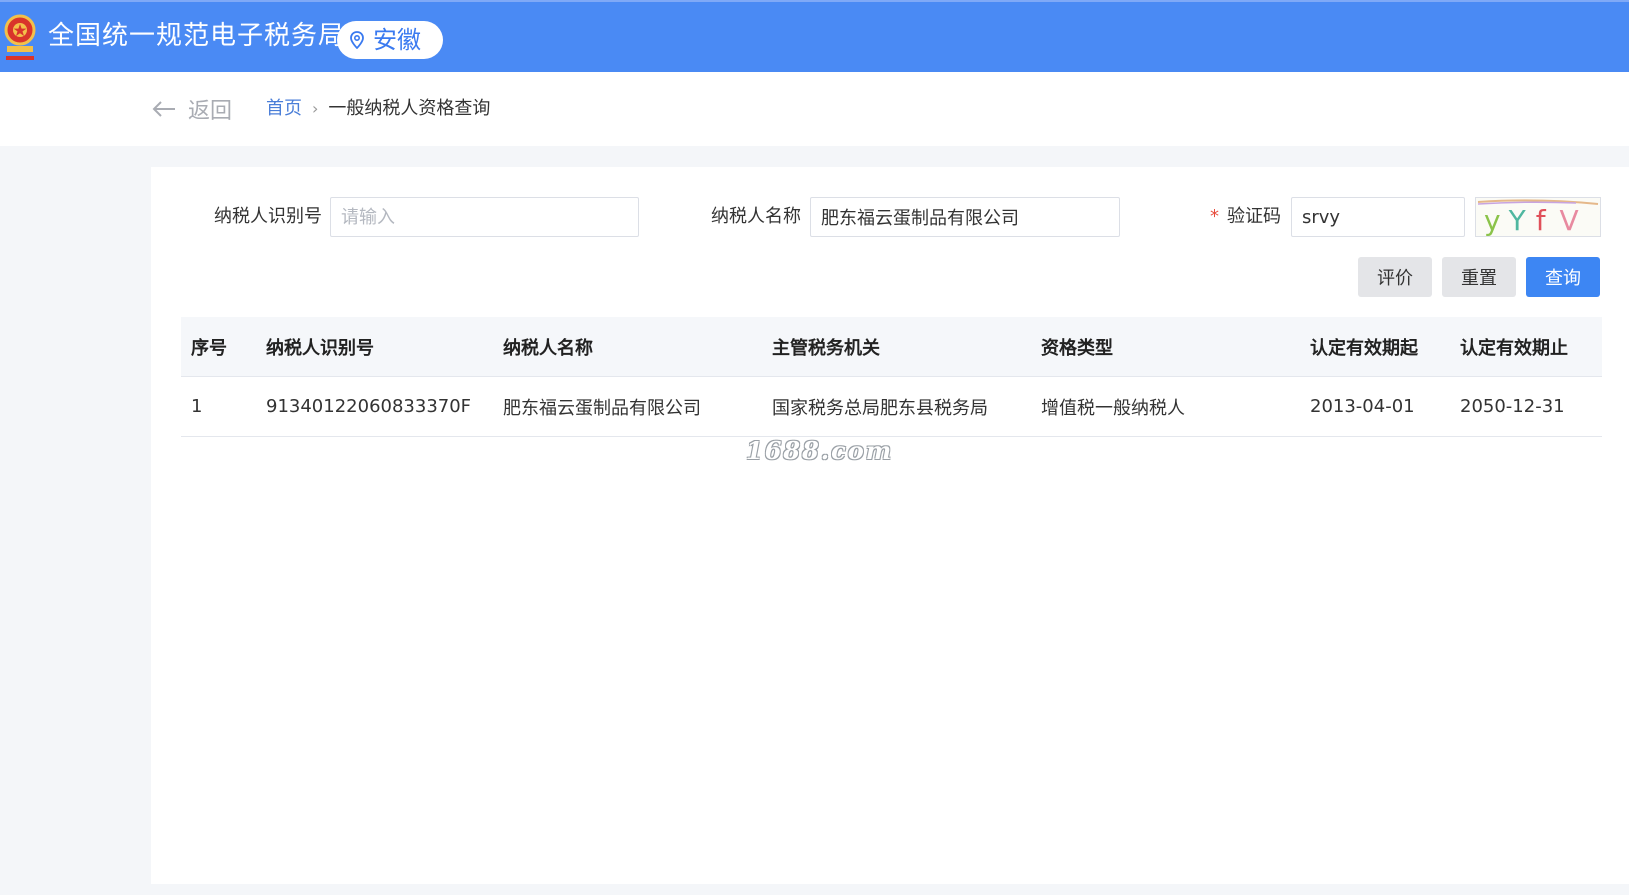 This screenshot has width=1629, height=895. I want to click on captcha-label: 验证码, so click(1254, 216).